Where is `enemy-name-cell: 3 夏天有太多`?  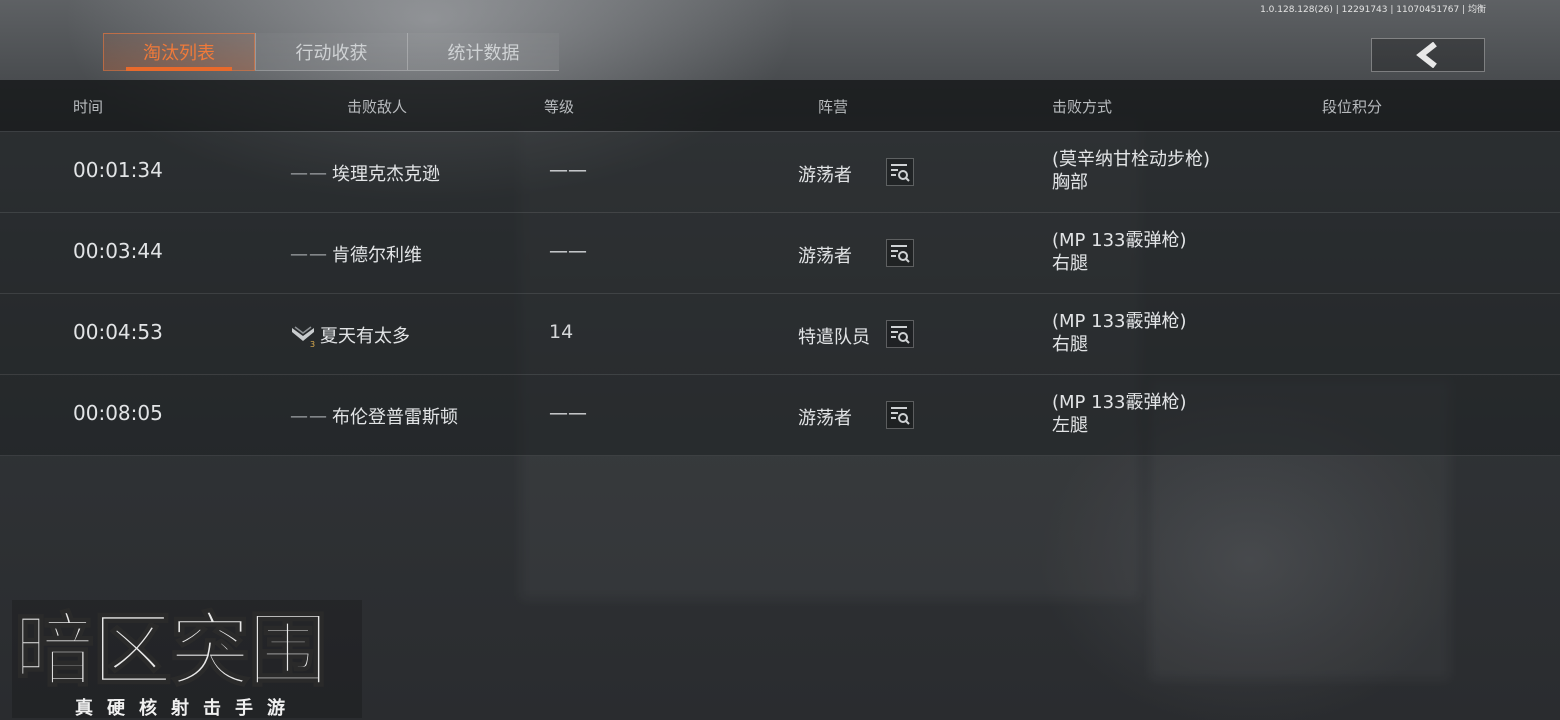
enemy-name-cell: 3 夏天有太多 is located at coordinates (350, 335).